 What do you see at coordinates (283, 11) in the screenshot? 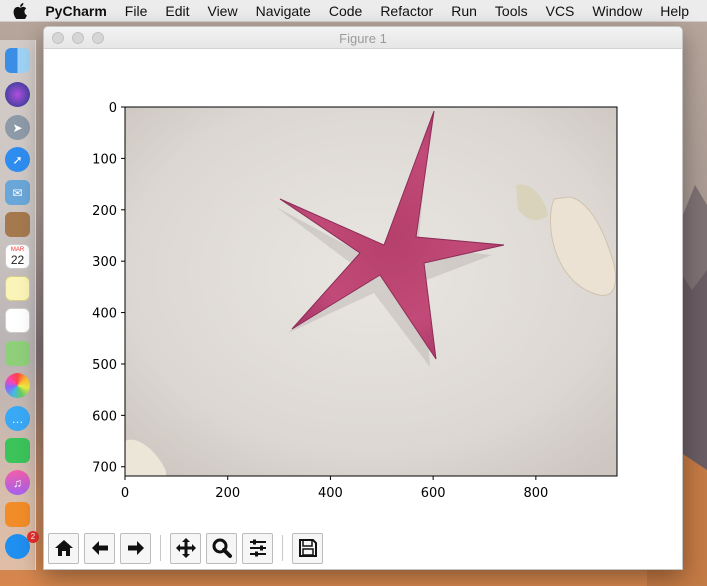
I see `menu-navigate: Navigate` at bounding box center [283, 11].